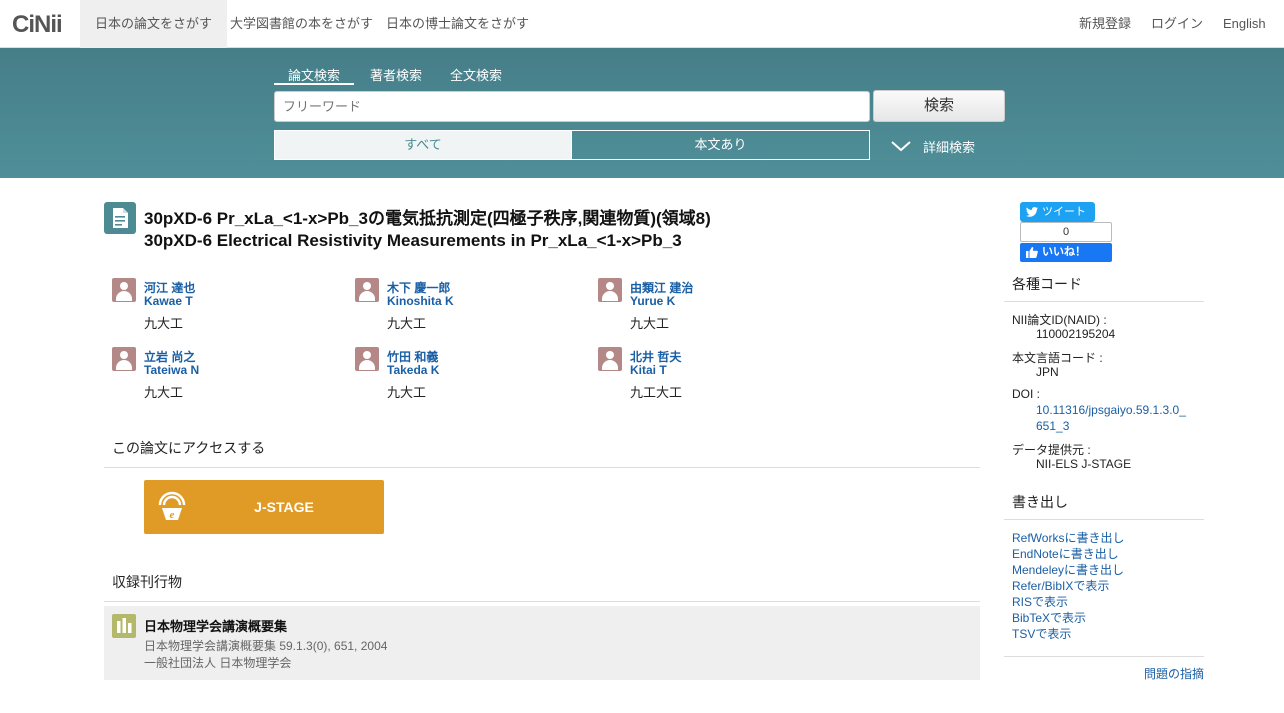  I want to click on language-code-label: 本文言語コード :, so click(1057, 358).